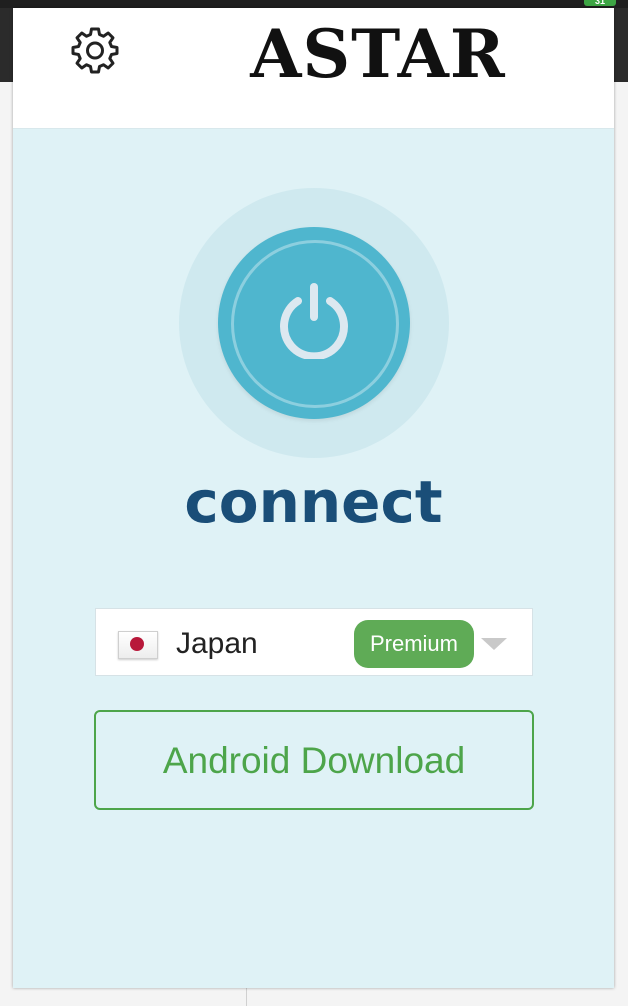  Describe the element at coordinates (378, 54) in the screenshot. I see `astar-logo: ASTAR` at that location.